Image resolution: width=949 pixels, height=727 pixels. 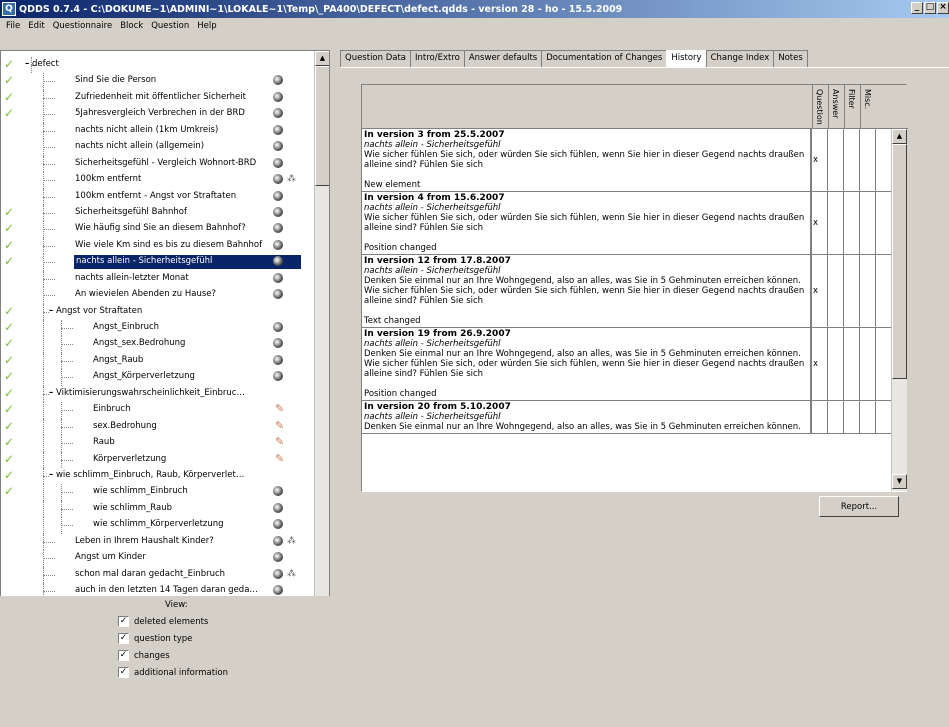 What do you see at coordinates (144, 655) in the screenshot?
I see `view-option-changes: ✓ changes` at bounding box center [144, 655].